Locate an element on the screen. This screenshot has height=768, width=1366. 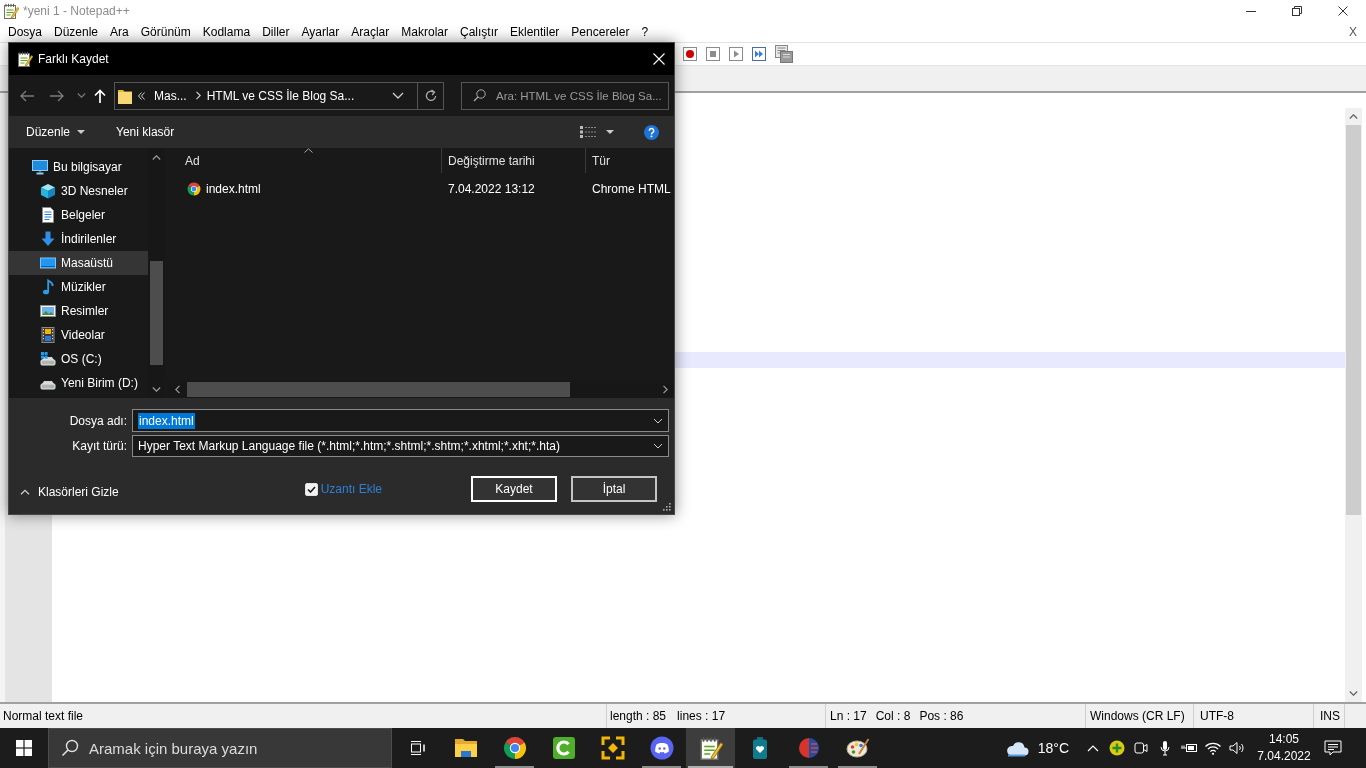
table-cell: Chrome HTML is located at coordinates (631, 189).